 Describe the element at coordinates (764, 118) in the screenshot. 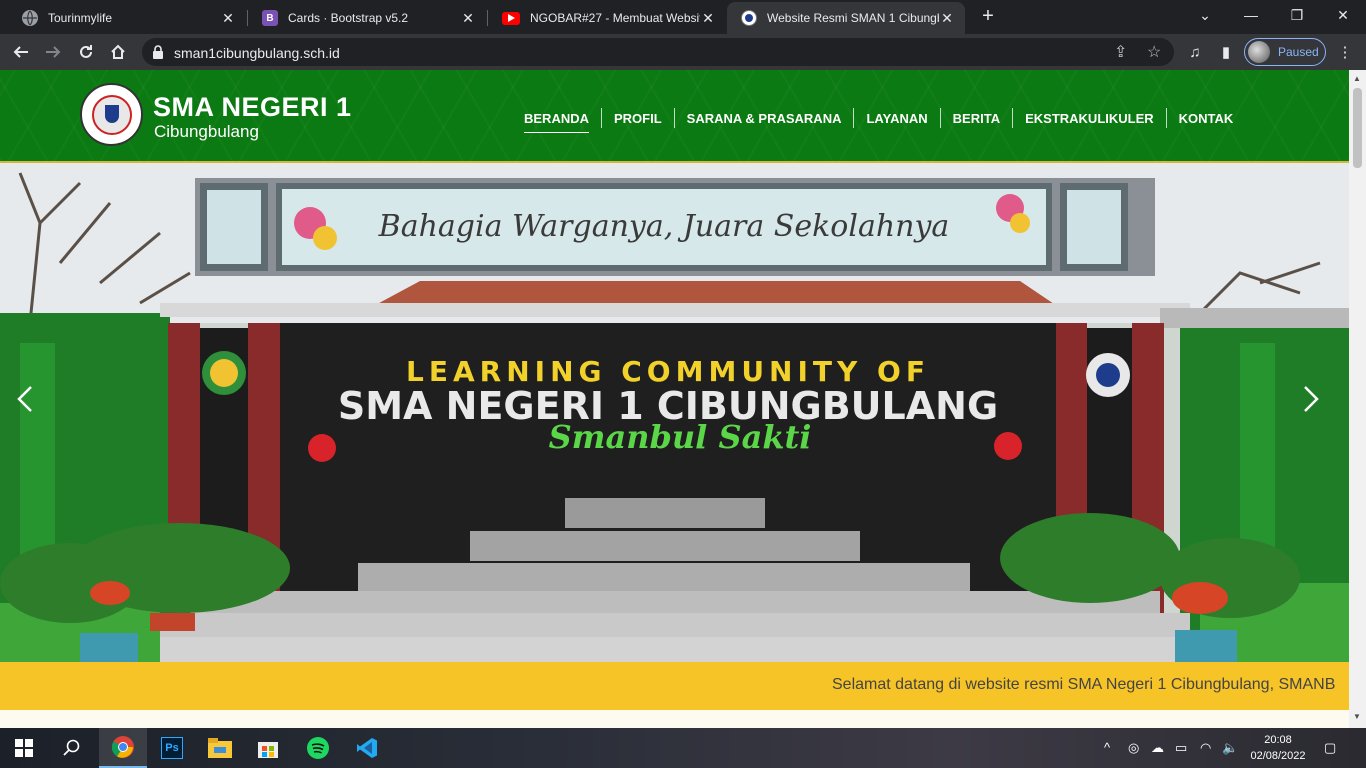

I see `nav-sarana-prasarana: SARANA & PRASARANA` at that location.